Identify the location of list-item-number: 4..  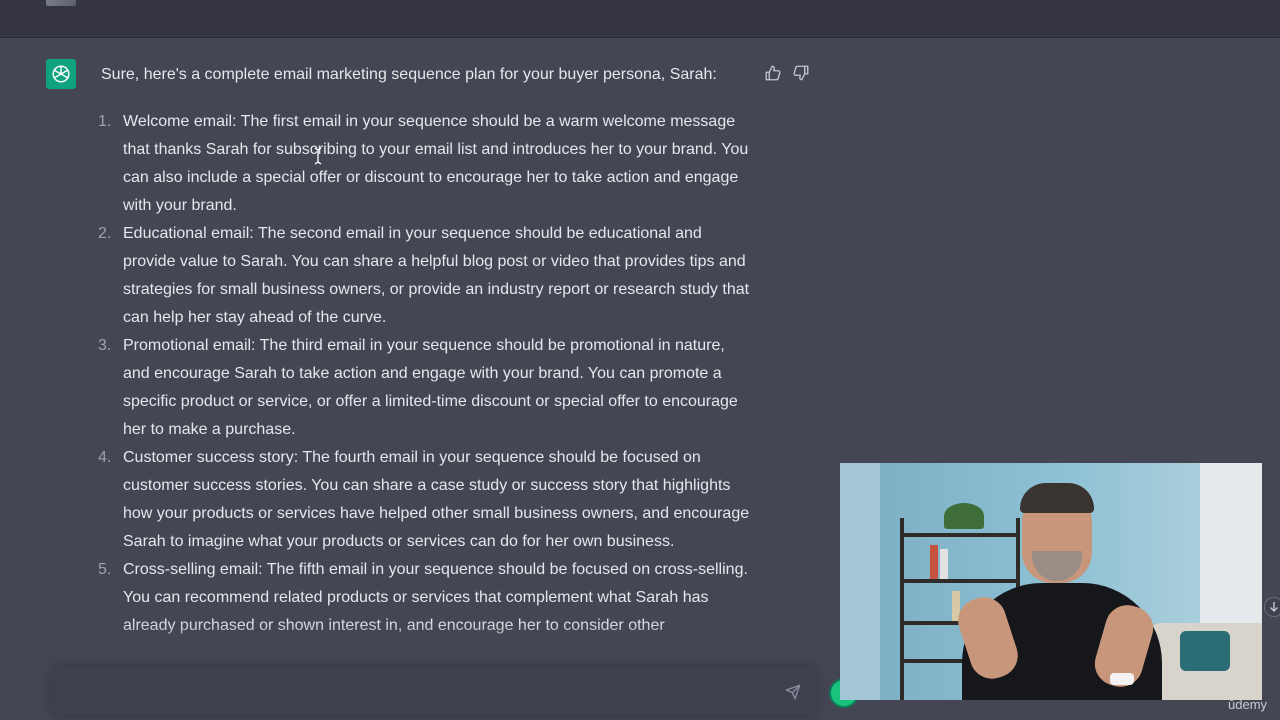
(105, 457).